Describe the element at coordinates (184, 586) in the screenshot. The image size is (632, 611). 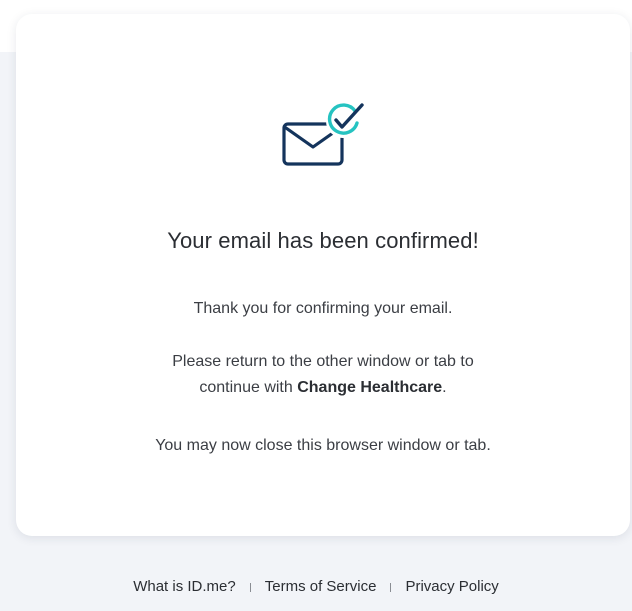
I see `footer-link-what-is-idme: What is ID.me?` at that location.